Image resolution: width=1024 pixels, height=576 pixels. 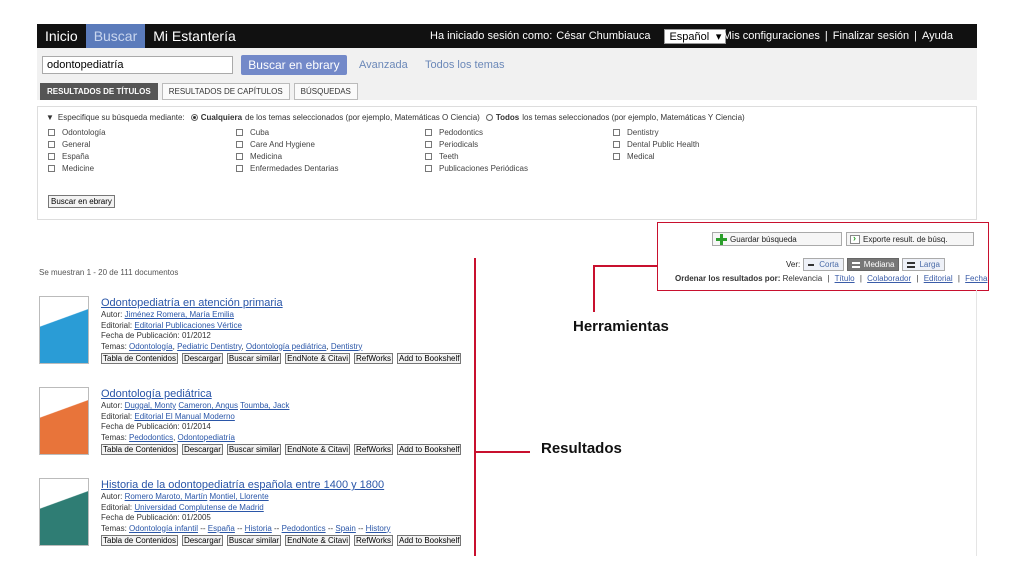 What do you see at coordinates (695, 36) in the screenshot?
I see `language-select: Español ▾` at bounding box center [695, 36].